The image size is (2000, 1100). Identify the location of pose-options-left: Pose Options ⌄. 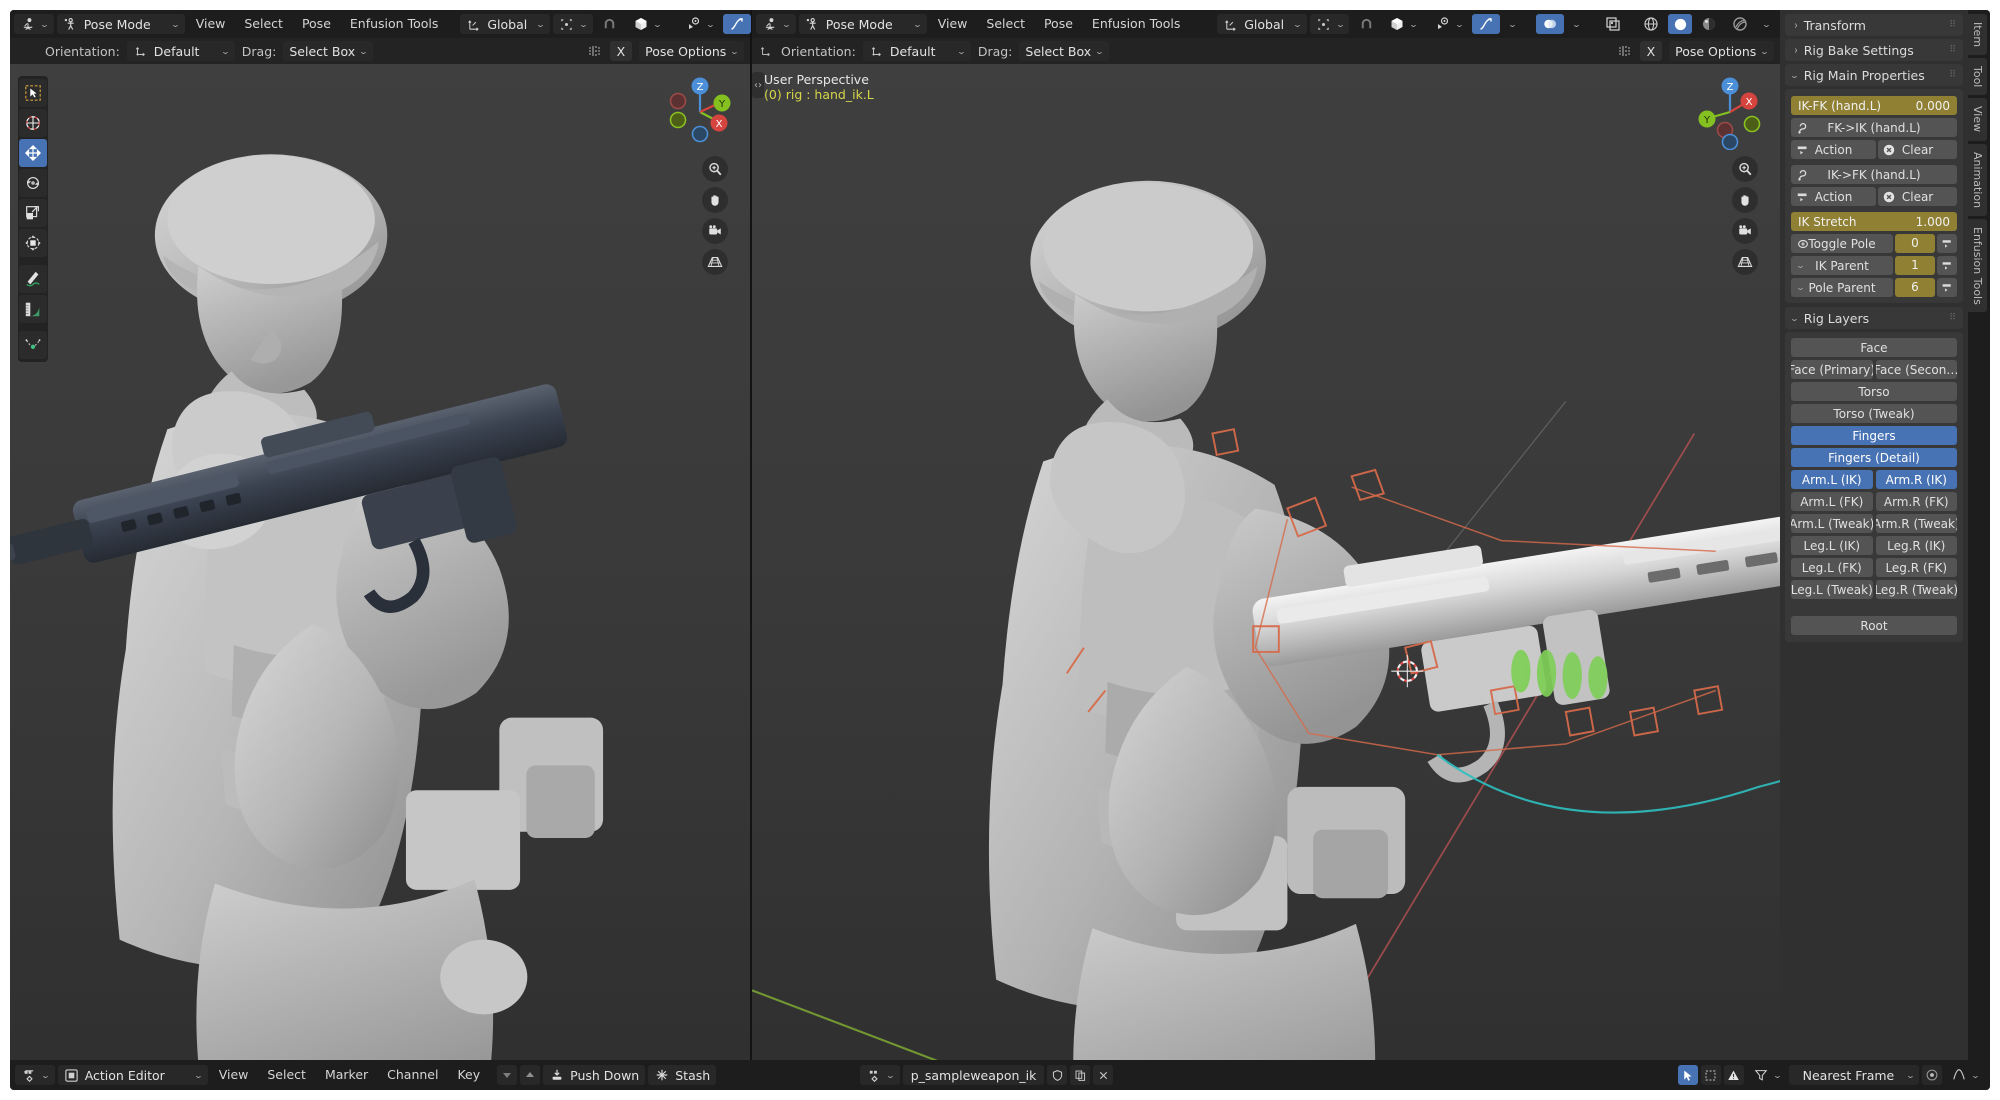
(692, 51).